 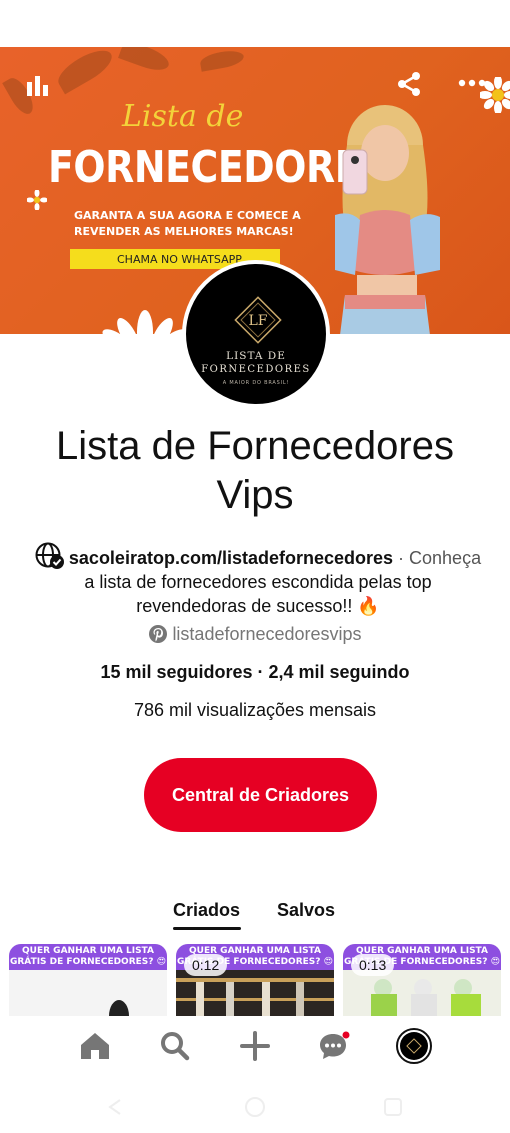 What do you see at coordinates (115, 1107) in the screenshot?
I see `back-icon` at bounding box center [115, 1107].